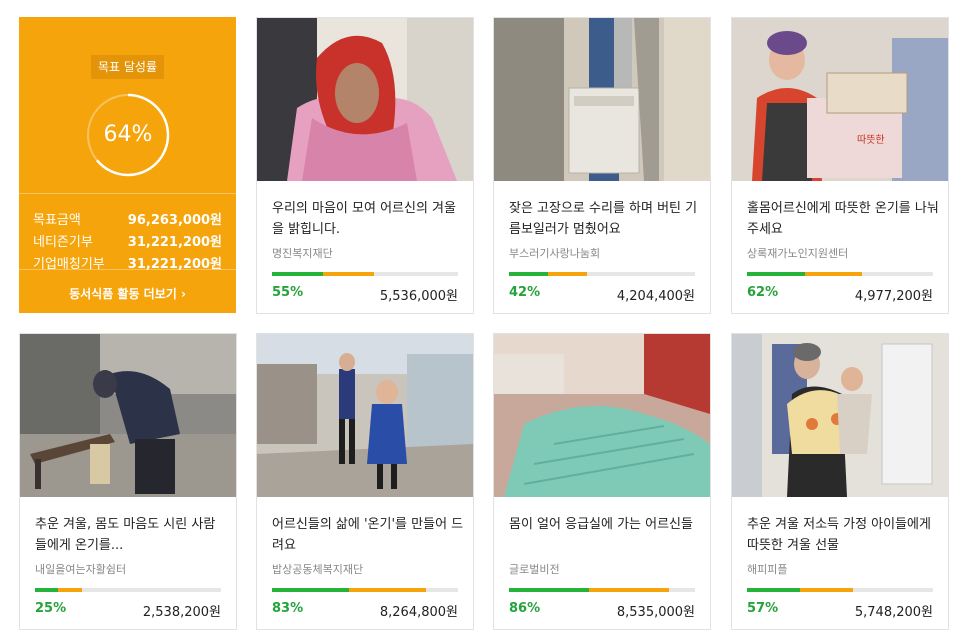  Describe the element at coordinates (655, 296) in the screenshot. I see `raised-amount: 4,204,400원` at that location.